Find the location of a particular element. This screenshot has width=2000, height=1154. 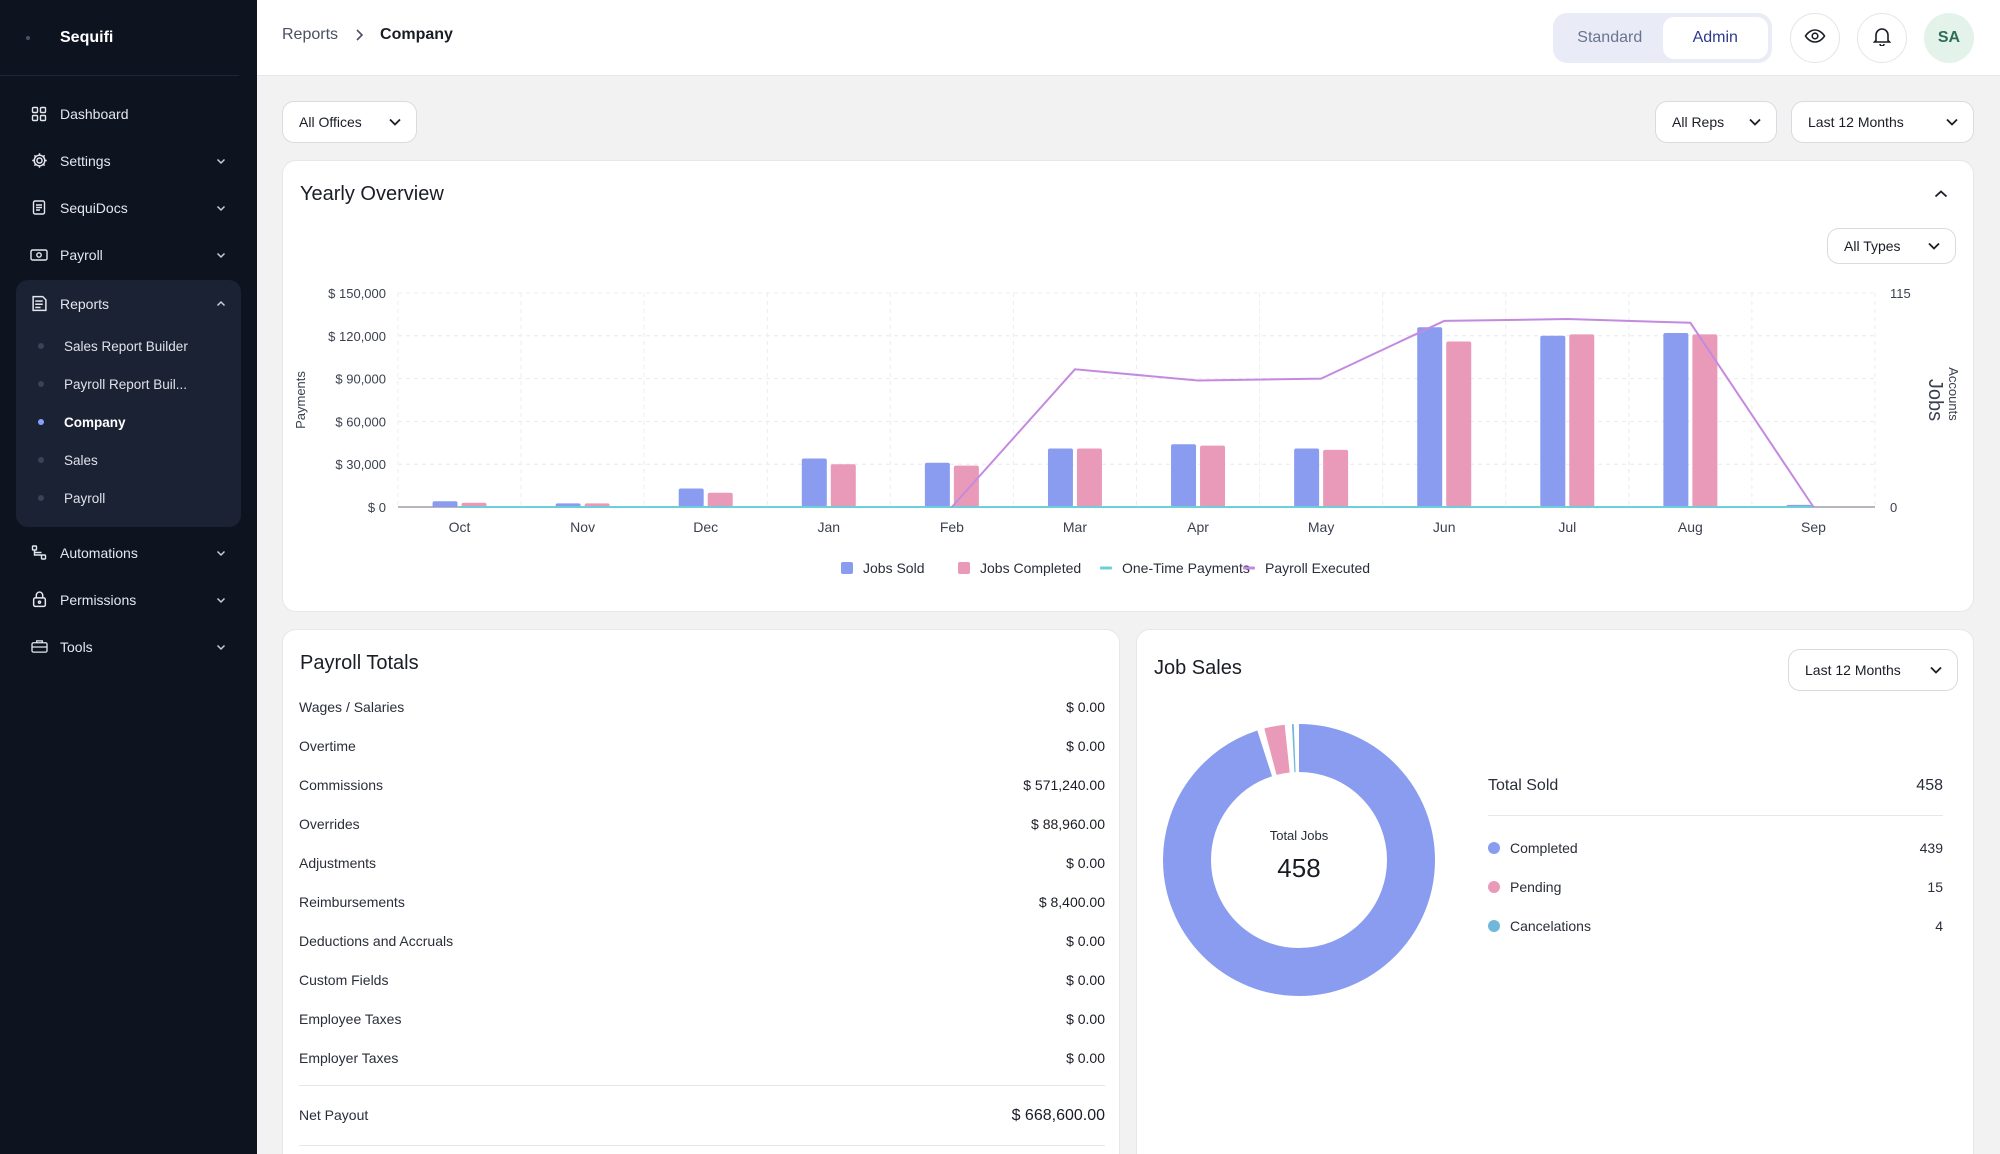

x-tick: May is located at coordinates (1321, 527).